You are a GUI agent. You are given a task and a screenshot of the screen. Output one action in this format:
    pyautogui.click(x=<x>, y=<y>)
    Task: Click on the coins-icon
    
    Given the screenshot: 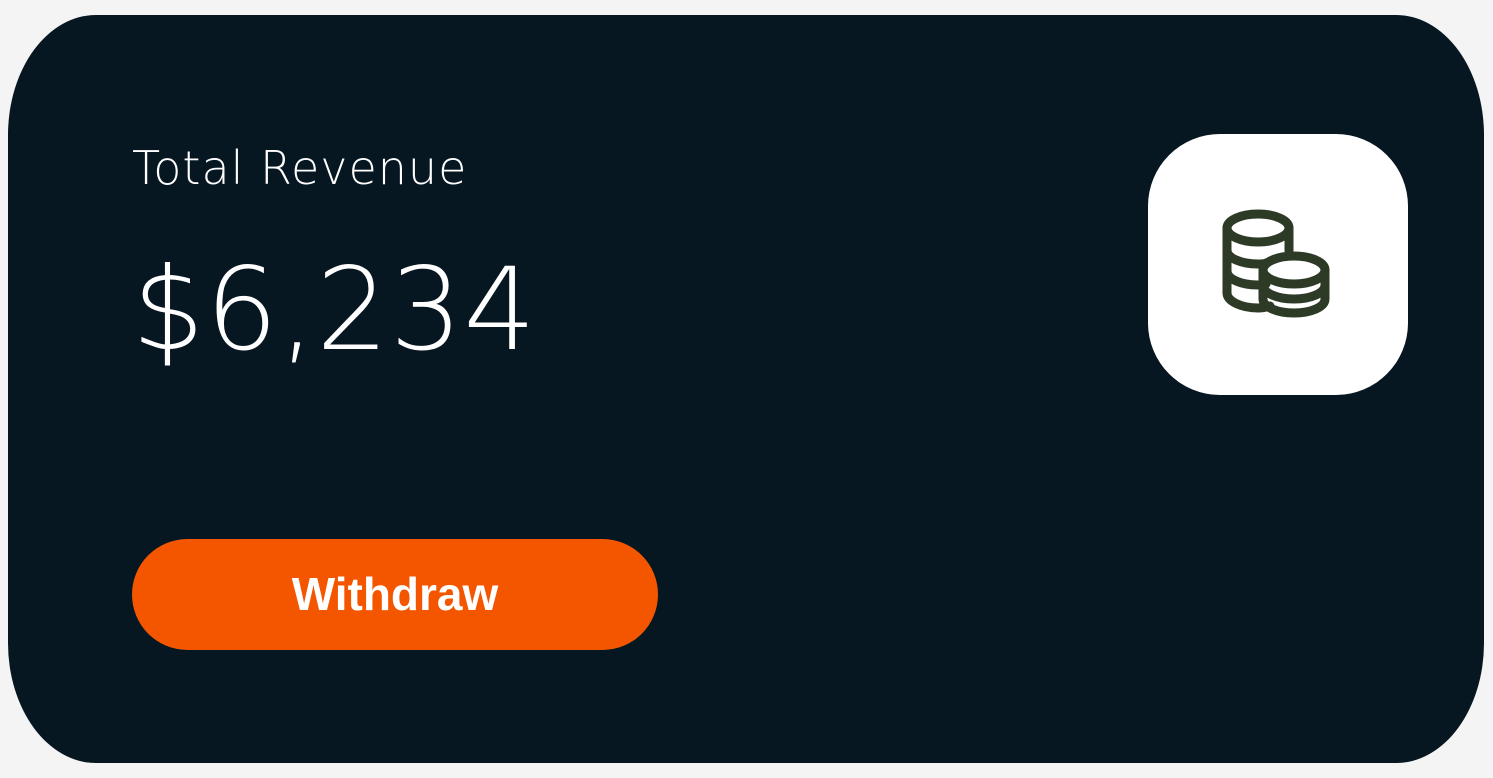 What is the action you would take?
    pyautogui.click(x=1278, y=265)
    